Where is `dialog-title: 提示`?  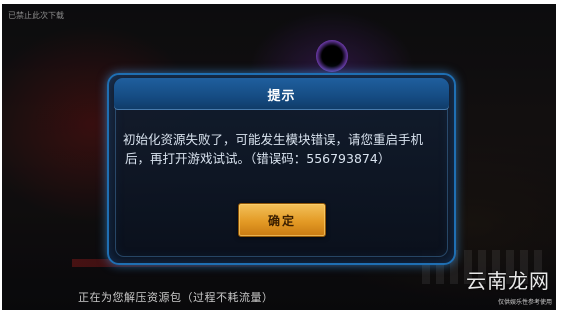
dialog-title: 提示 is located at coordinates (281, 96).